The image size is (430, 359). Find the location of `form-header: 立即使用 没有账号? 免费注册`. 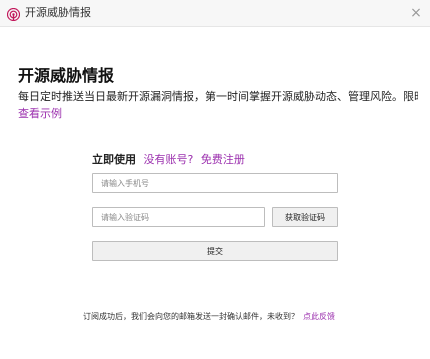

form-header: 立即使用 没有账号? 免费注册 is located at coordinates (168, 160).